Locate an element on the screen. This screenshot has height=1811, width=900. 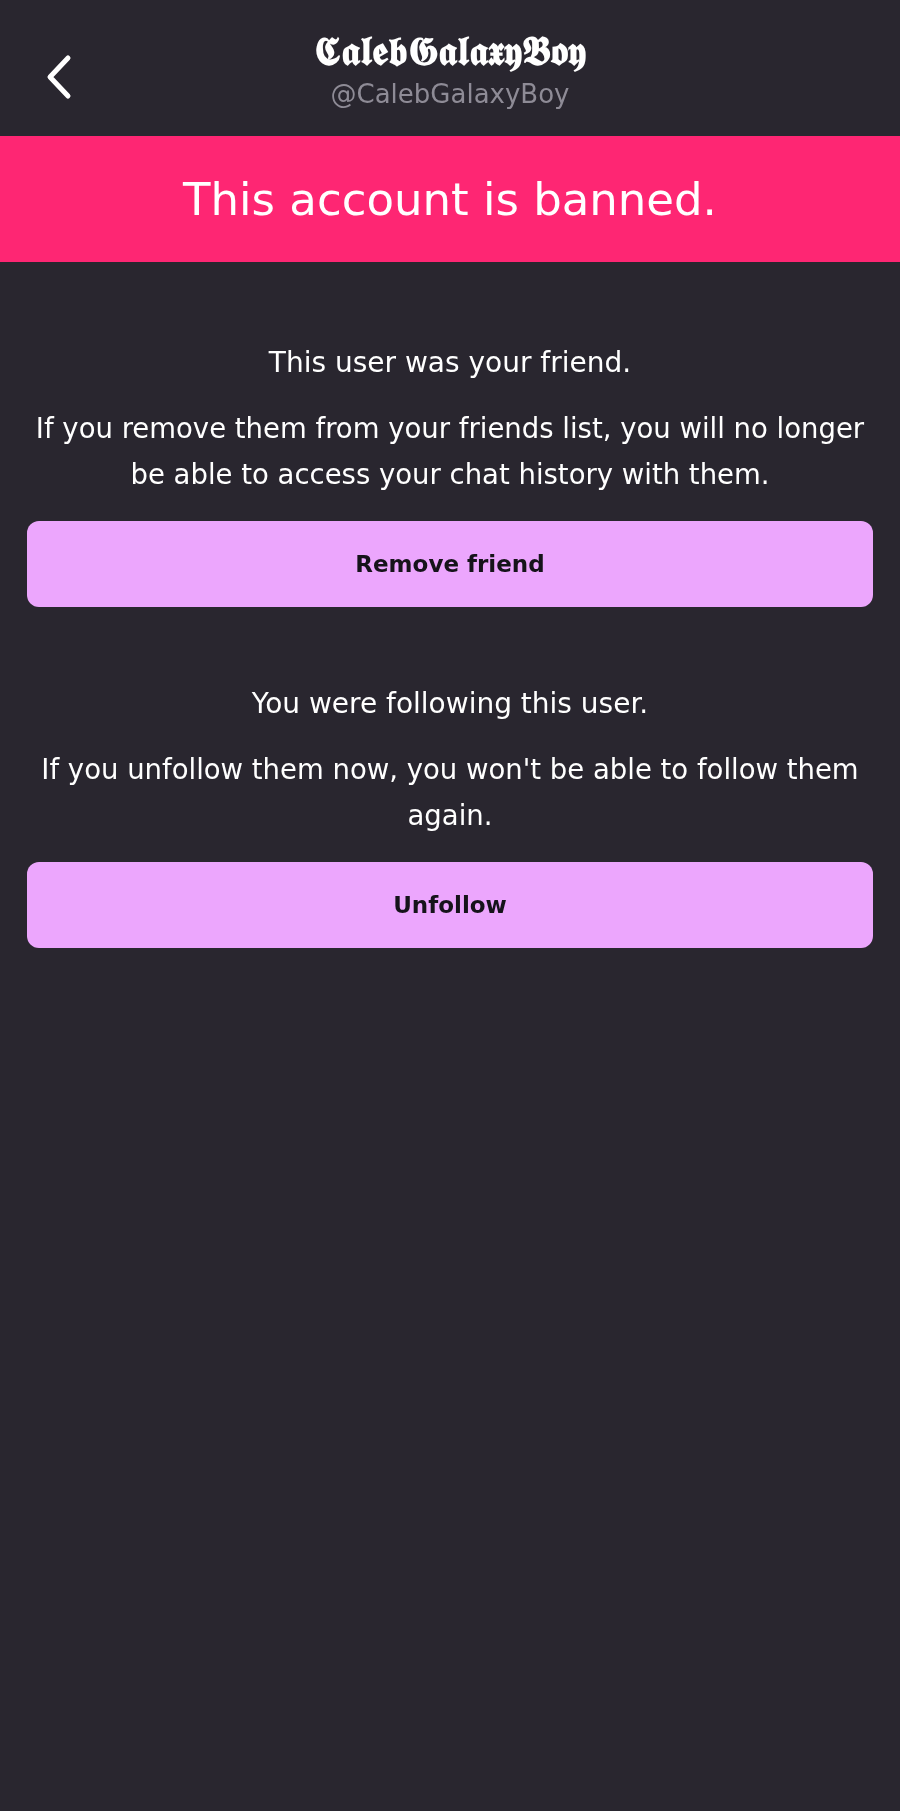
section-title: You were following this user. is located at coordinates (450, 703).